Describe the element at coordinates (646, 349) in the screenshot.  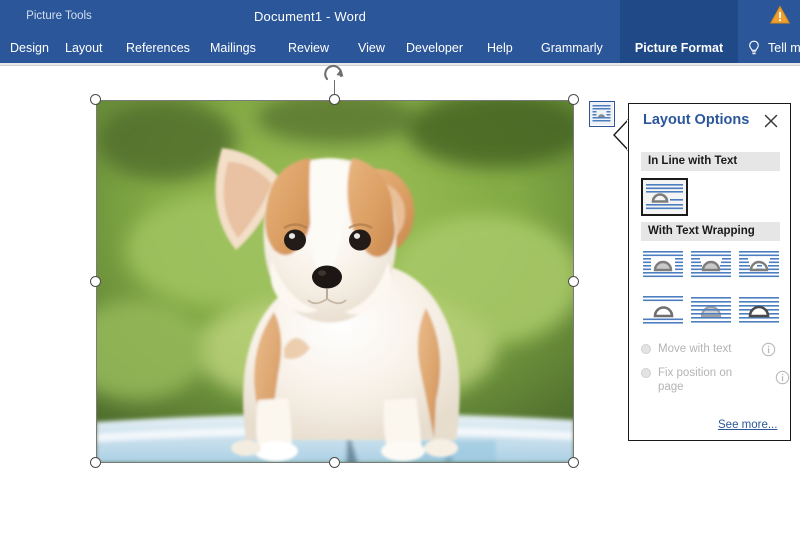
I see `radio-dot-move-with-text` at that location.